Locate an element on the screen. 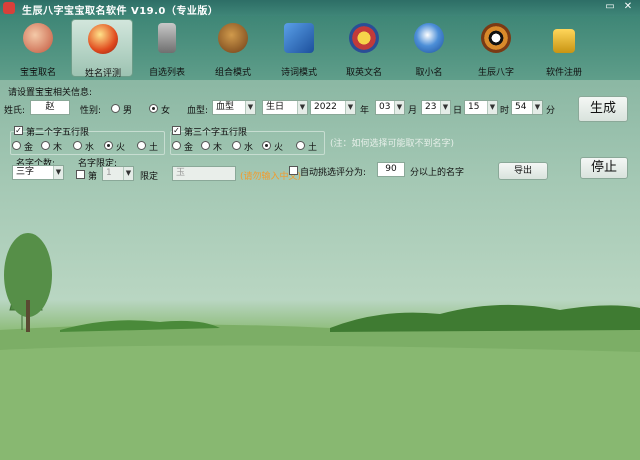 This screenshot has height=460, width=640. wuxing3-radio-shui is located at coordinates (236, 145).